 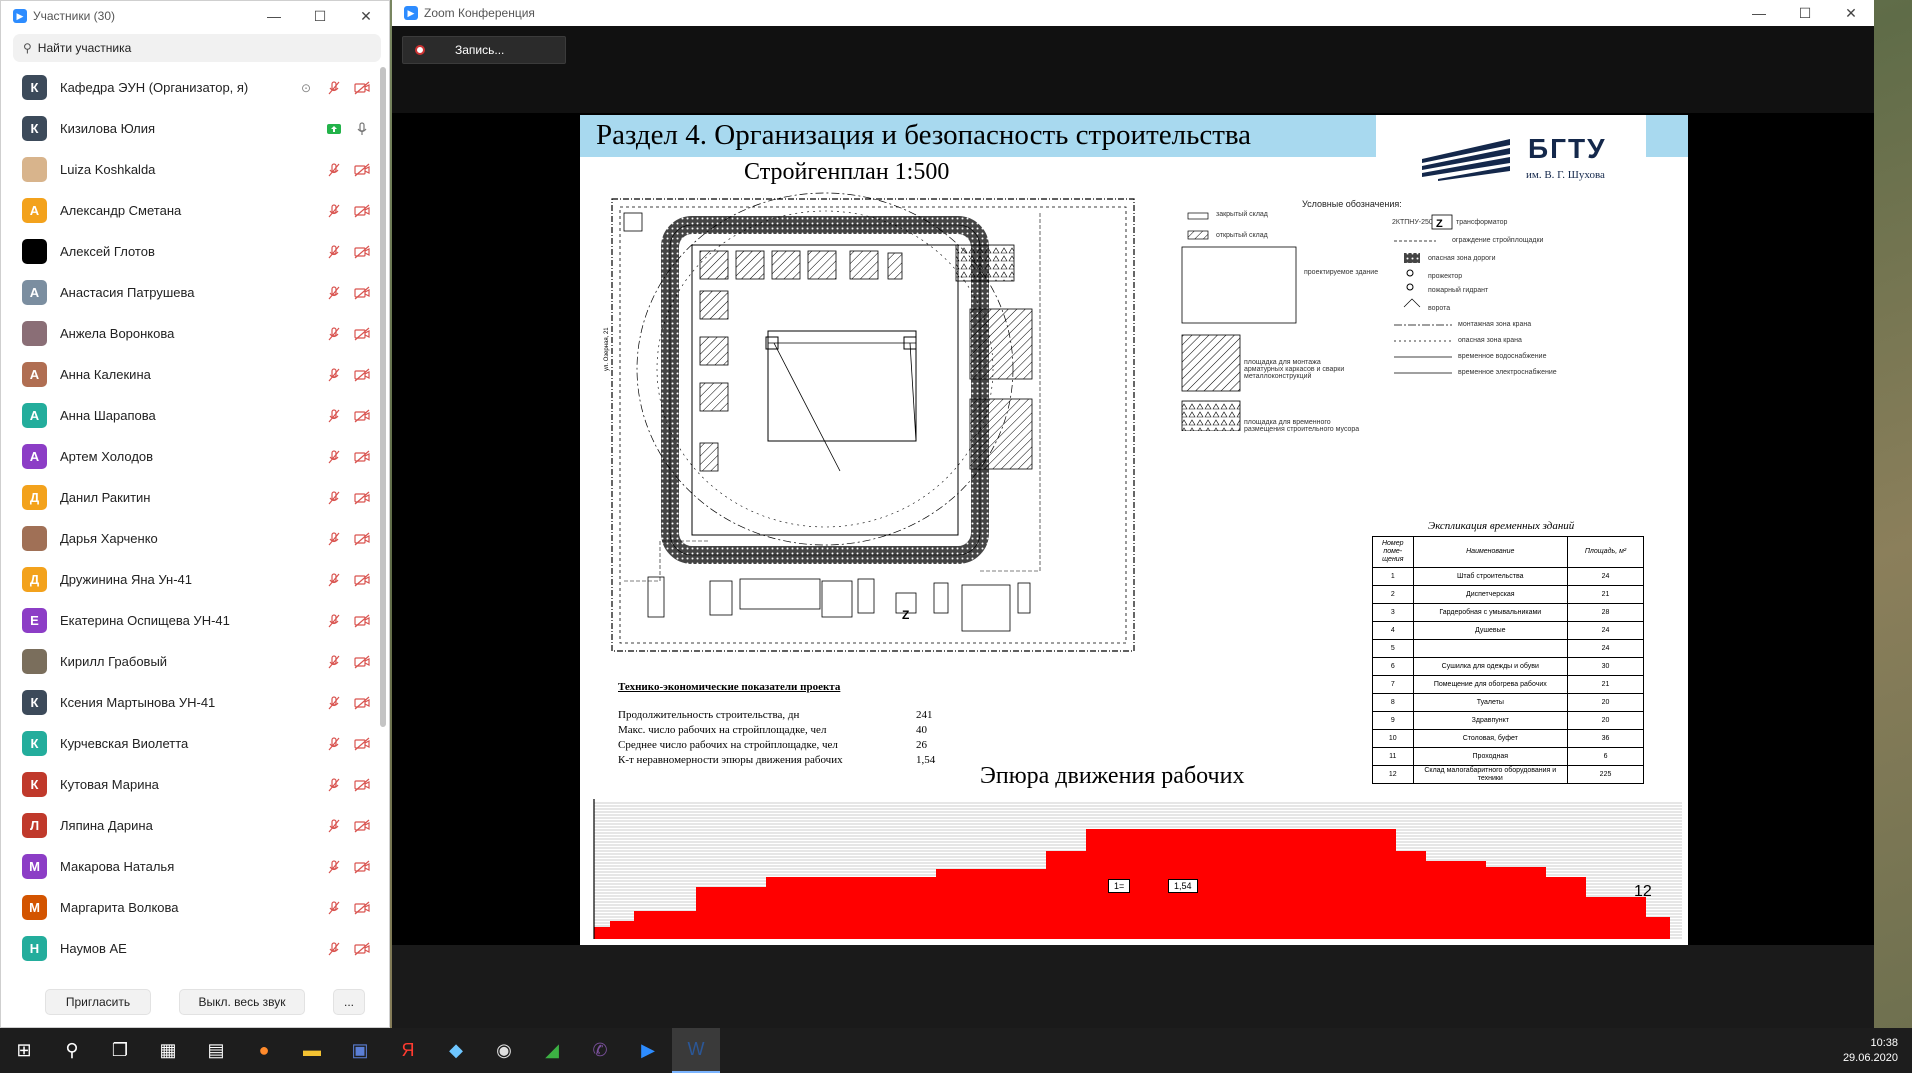 I want to click on task-view-icon: ❐, so click(x=120, y=1050).